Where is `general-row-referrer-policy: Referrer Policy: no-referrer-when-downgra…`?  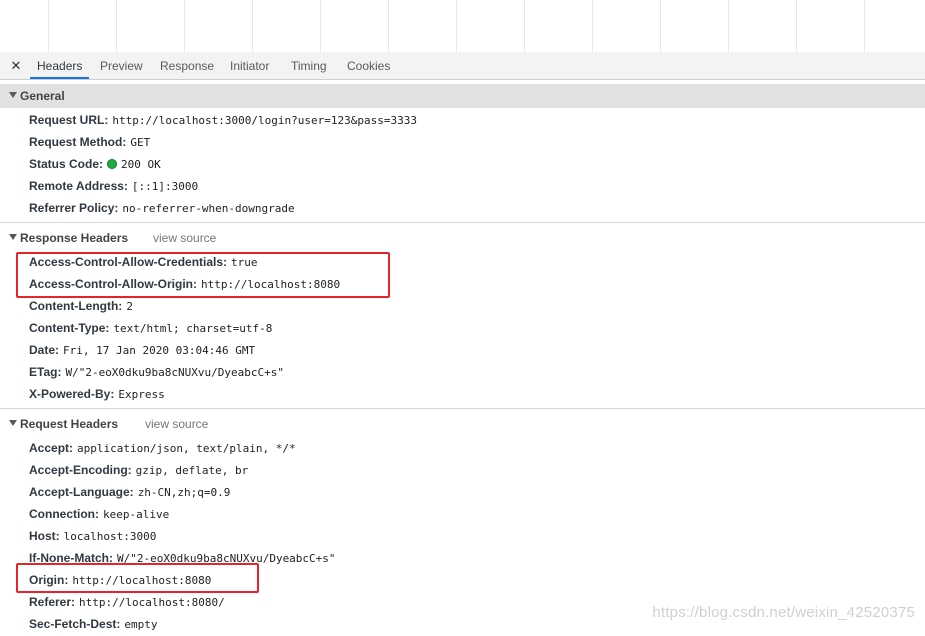 general-row-referrer-policy: Referrer Policy: no-referrer-when-downgra… is located at coordinates (162, 208).